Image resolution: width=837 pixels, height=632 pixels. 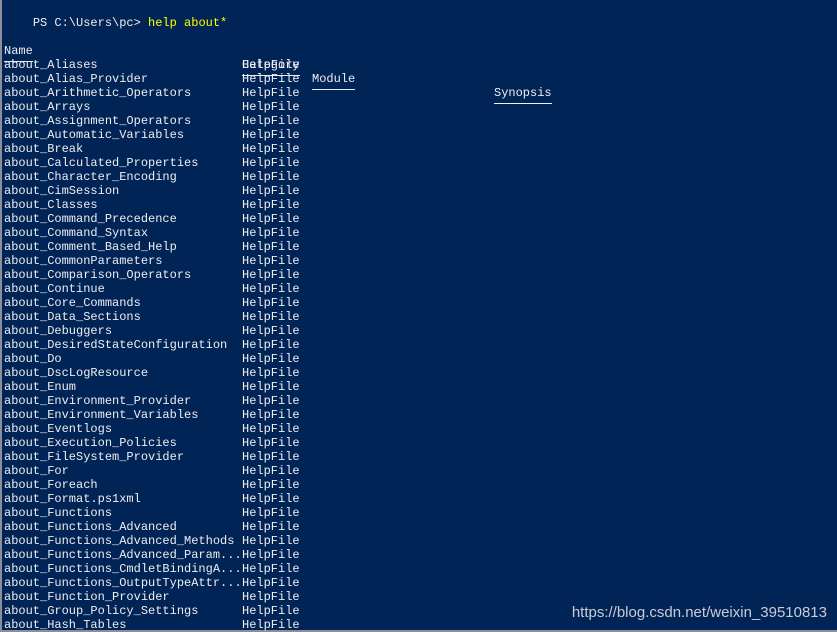 I want to click on row-name: about_Functions_Advanced, so click(x=90, y=527).